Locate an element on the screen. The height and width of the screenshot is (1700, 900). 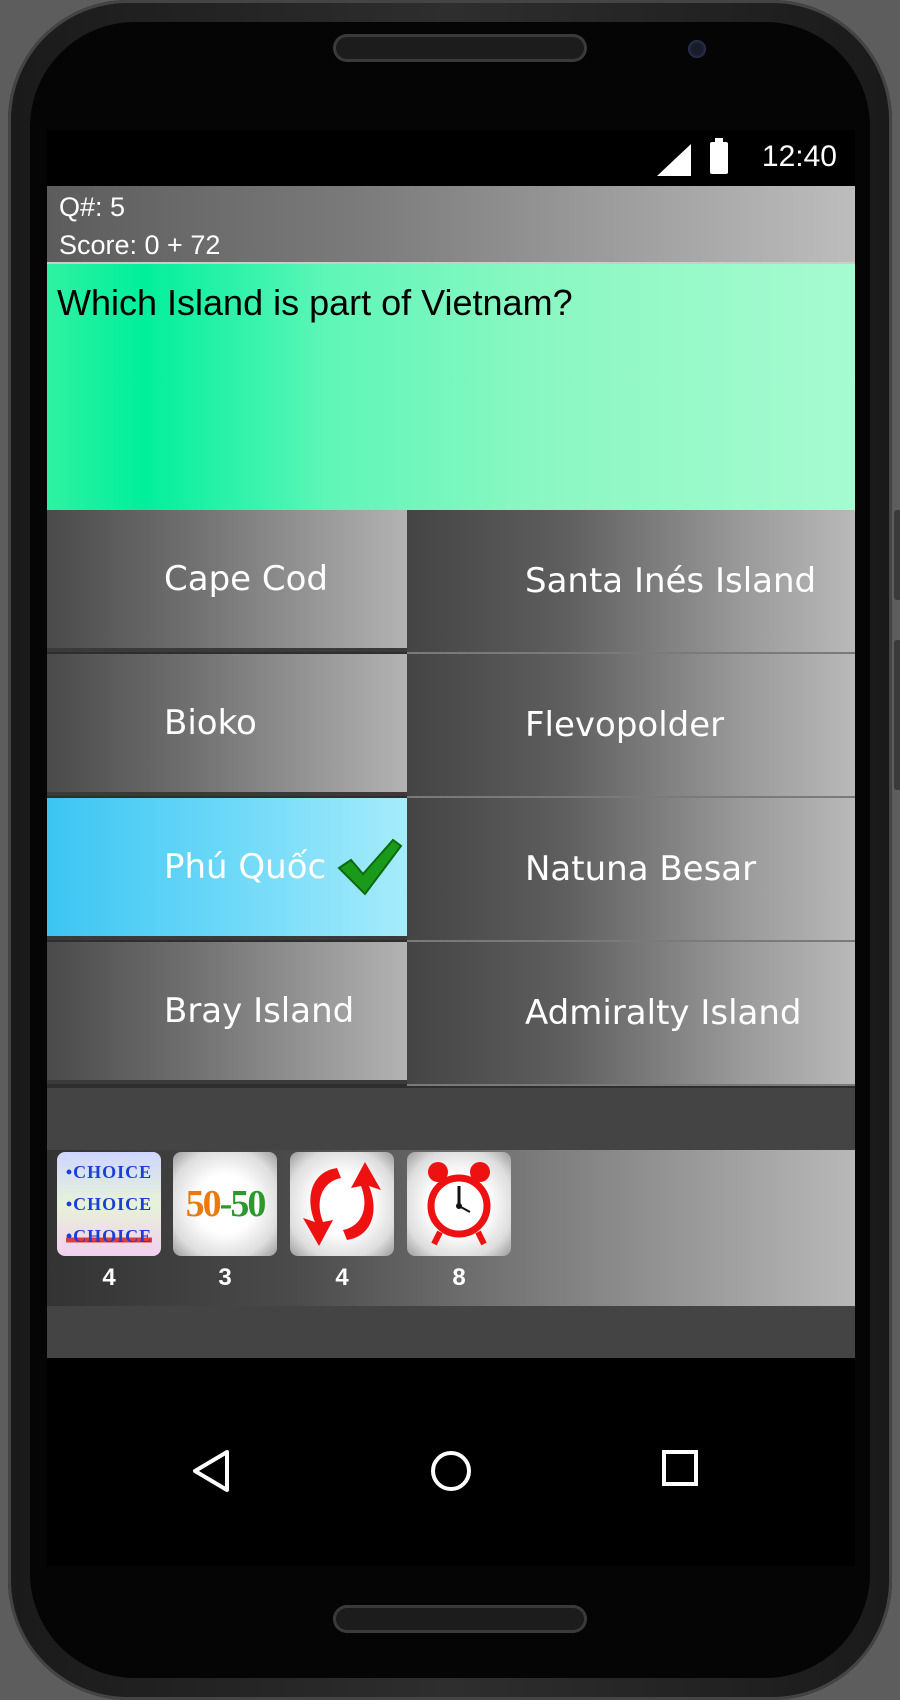
answer-button: Flevopolder is located at coordinates (631, 726).